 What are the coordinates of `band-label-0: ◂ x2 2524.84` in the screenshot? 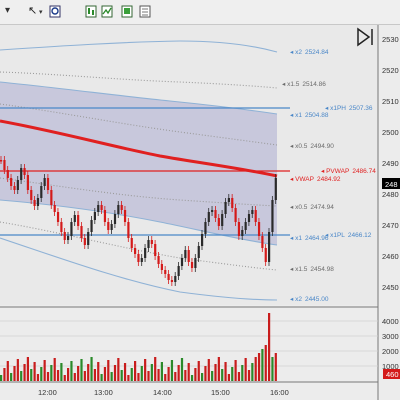 It's located at (309, 52).